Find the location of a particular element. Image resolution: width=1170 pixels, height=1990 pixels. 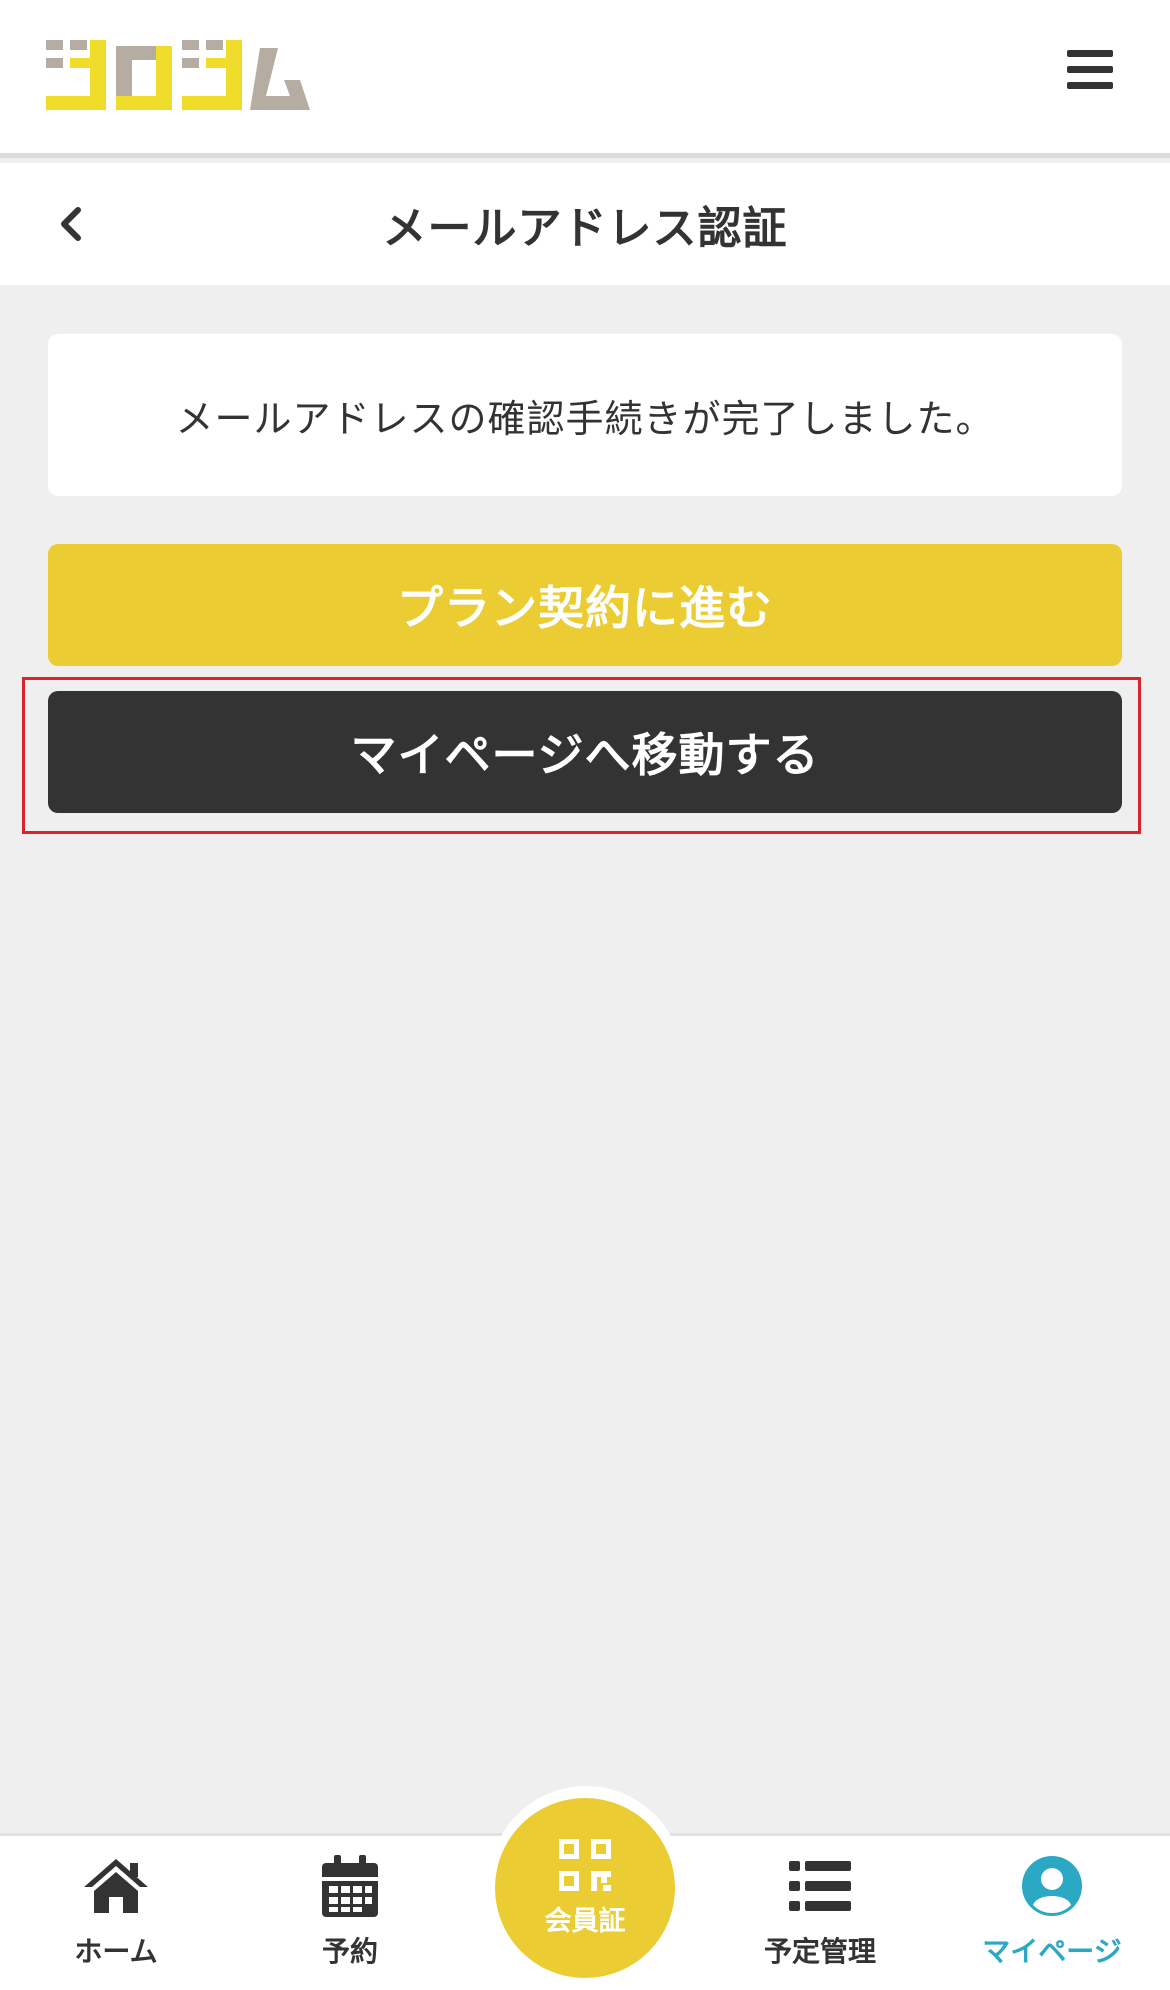

app-logo is located at coordinates (178, 74).